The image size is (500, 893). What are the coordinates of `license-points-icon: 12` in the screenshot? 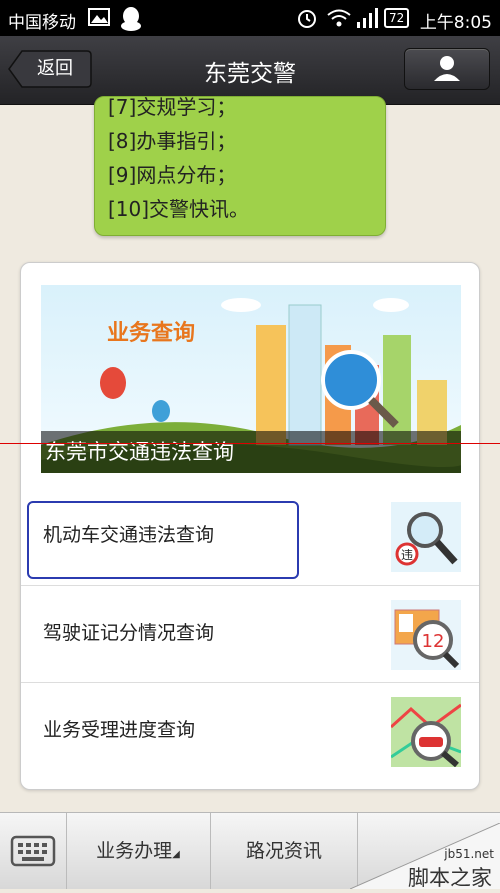 It's located at (426, 635).